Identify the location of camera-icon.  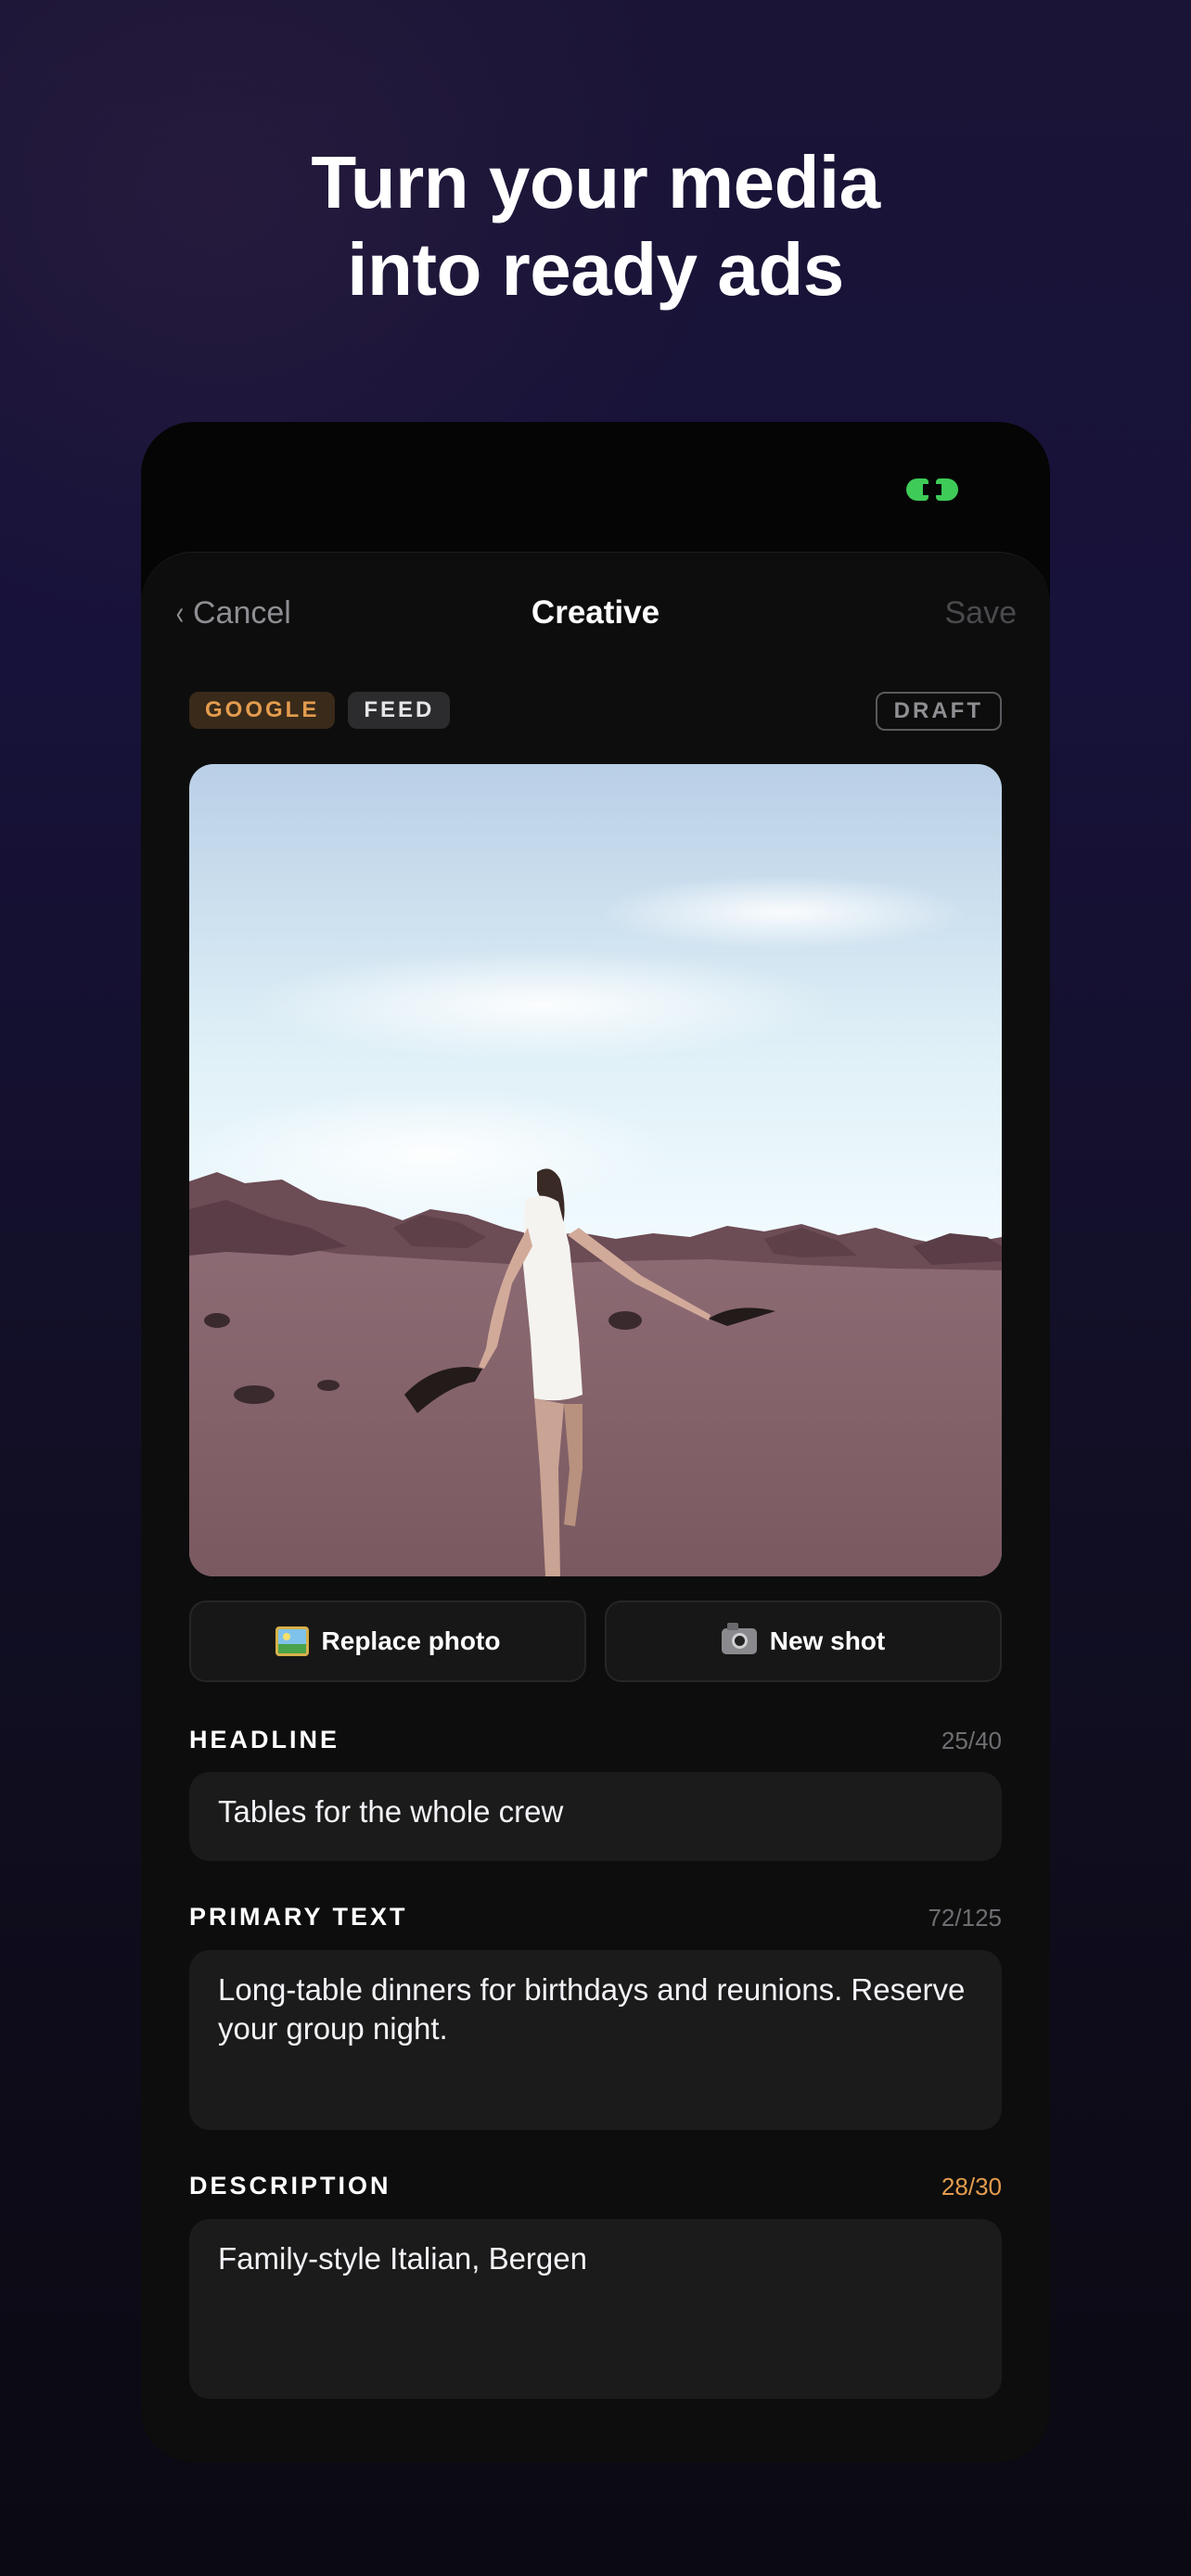
(739, 1639).